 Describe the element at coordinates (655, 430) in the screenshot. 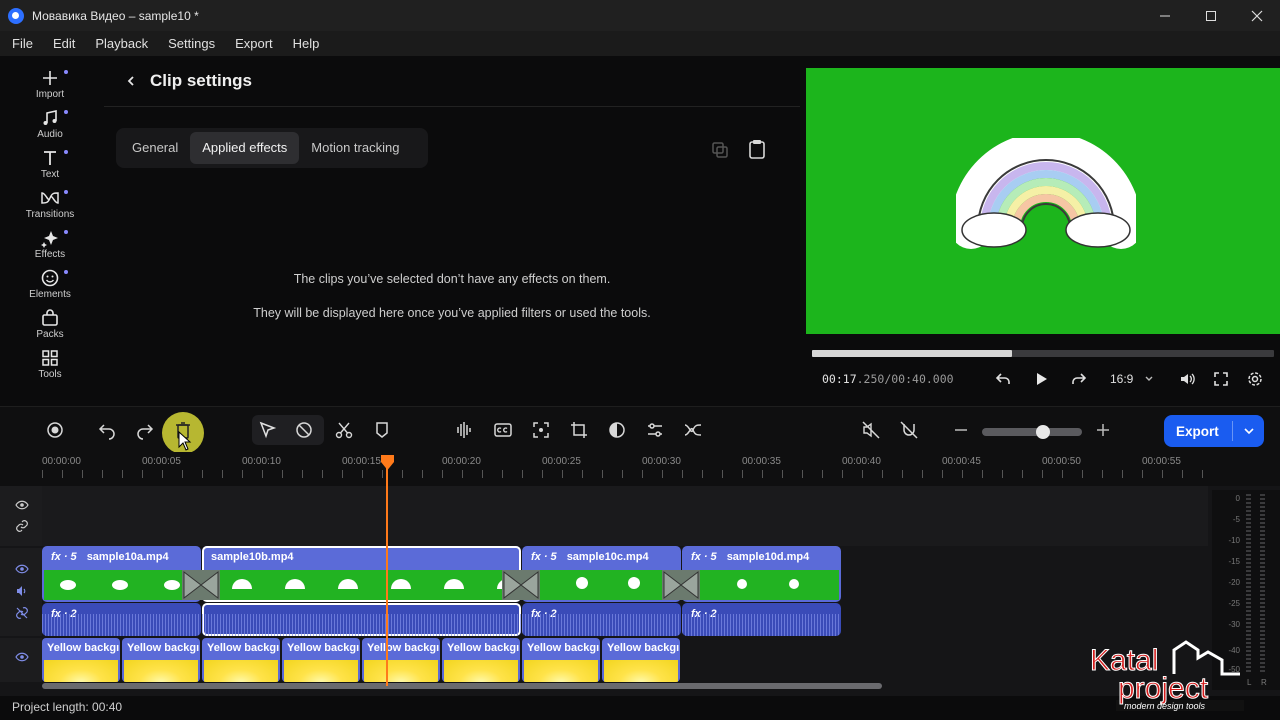

I see `sliders-icon` at that location.